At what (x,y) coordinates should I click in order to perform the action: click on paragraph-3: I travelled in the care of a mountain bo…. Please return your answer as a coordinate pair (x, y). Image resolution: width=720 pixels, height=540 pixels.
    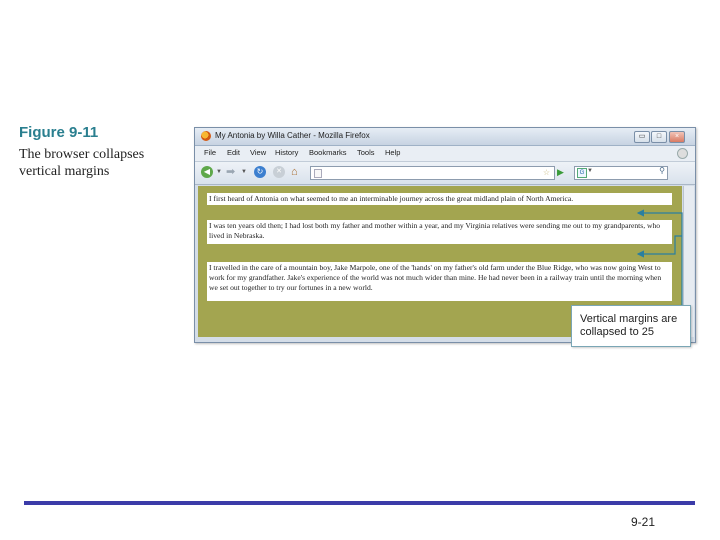
    Looking at the image, I should click on (439, 281).